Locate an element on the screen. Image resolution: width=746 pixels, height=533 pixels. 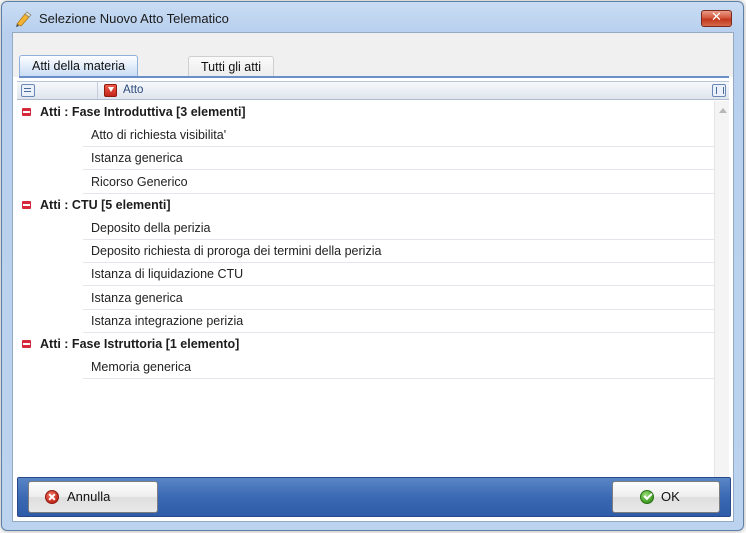
group-row: Atti : Fase Introduttiva [3 elementi] is located at coordinates (365, 112).